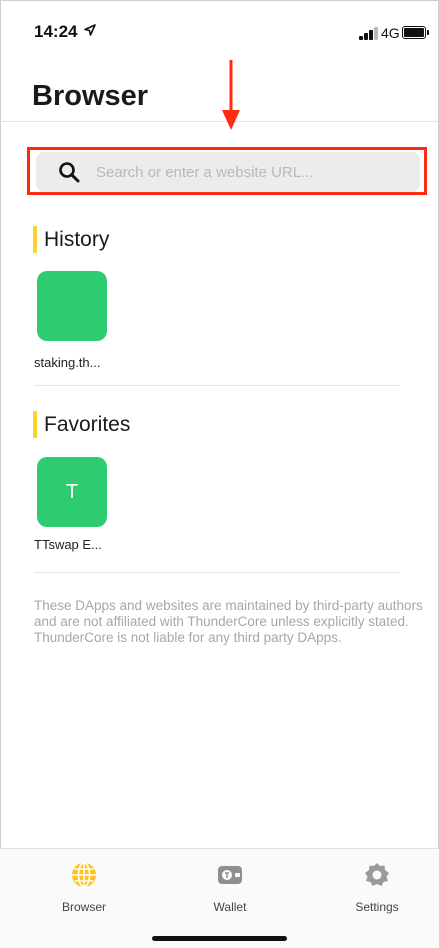 This screenshot has height=948, width=439. Describe the element at coordinates (72, 306) in the screenshot. I see `history-item-tile` at that location.